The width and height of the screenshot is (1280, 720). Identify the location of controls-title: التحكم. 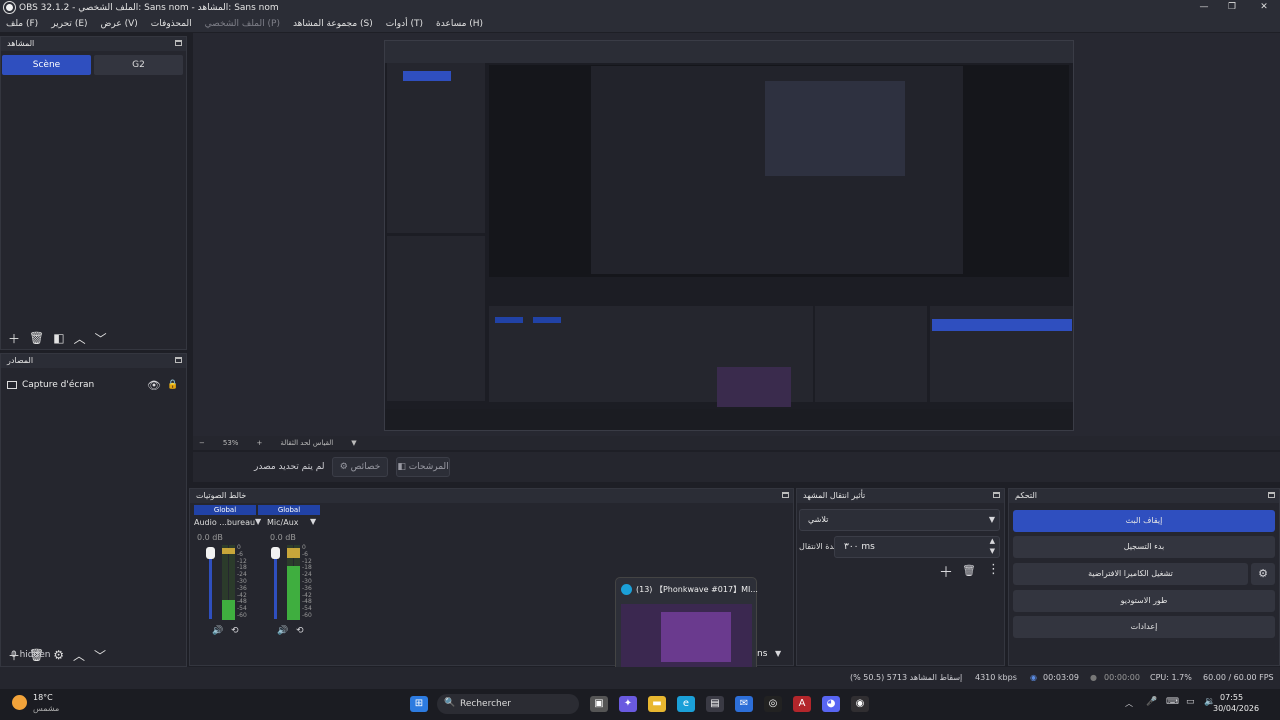
(1144, 496).